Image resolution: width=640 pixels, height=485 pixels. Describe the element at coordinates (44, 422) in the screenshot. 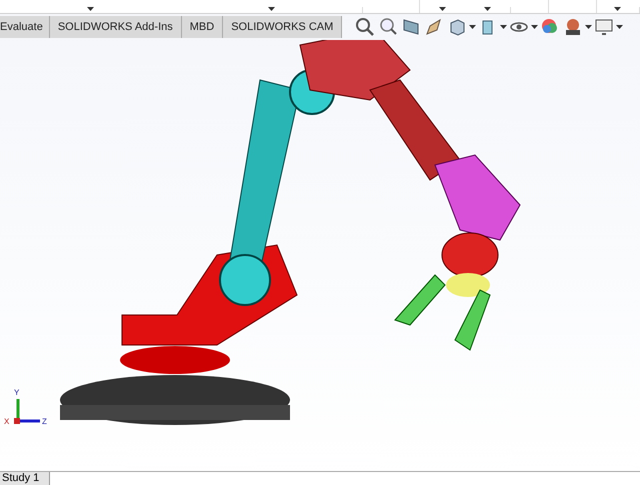

I see `z-axis-label: Z` at that location.